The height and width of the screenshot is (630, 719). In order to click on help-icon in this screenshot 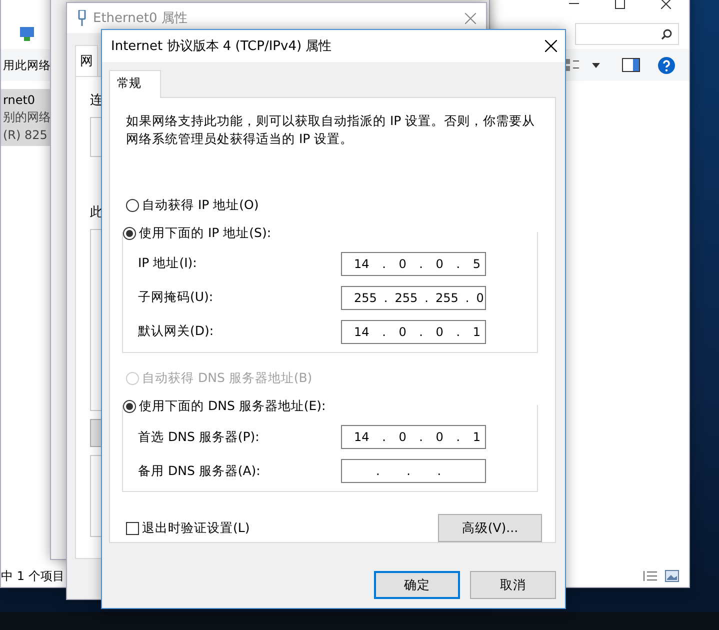, I will do `click(666, 65)`.